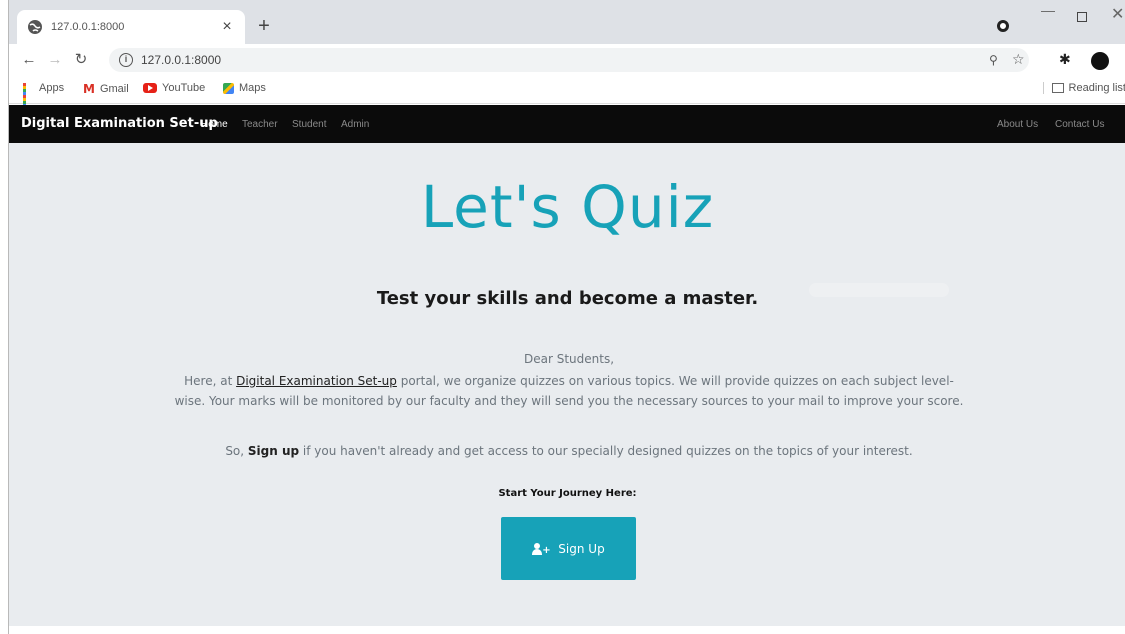 This screenshot has height=634, width=1125. I want to click on hero-tagline: Test your skills and become a master., so click(567, 298).